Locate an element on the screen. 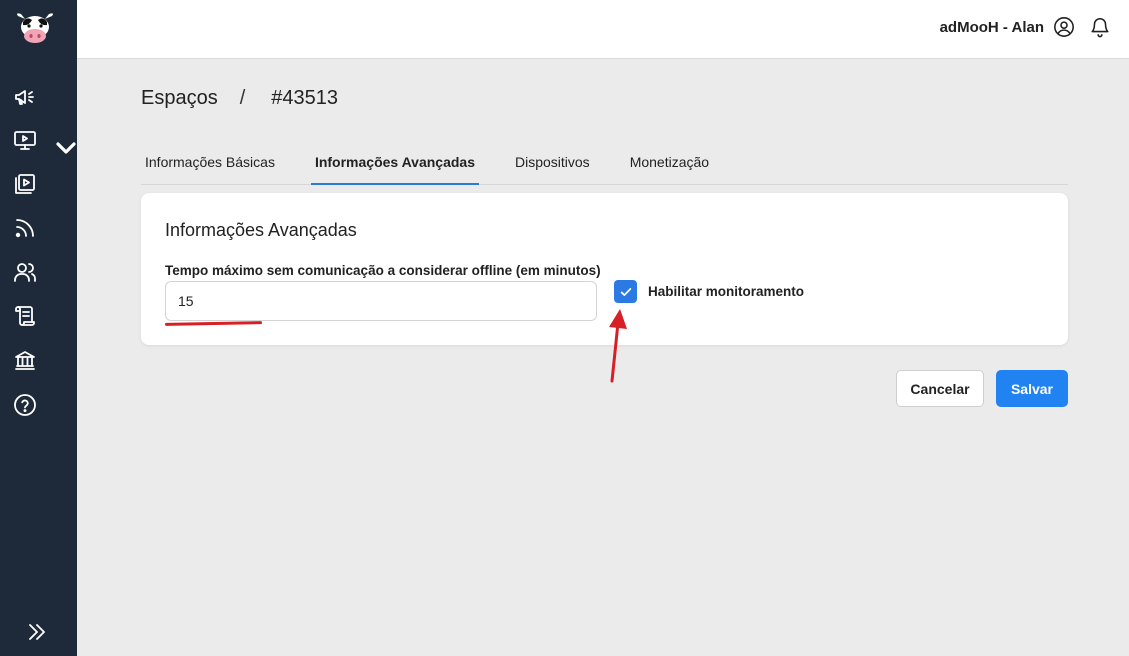  sidebar-item-playlists is located at coordinates (38, 186).